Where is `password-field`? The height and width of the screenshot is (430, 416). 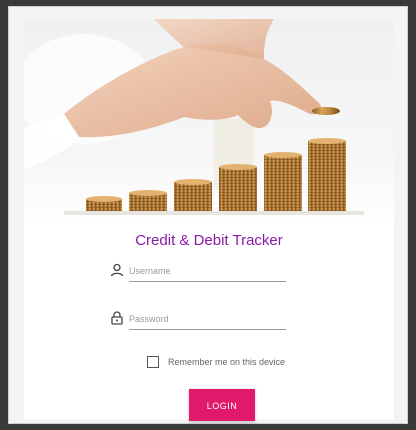
password-field is located at coordinates (212, 321).